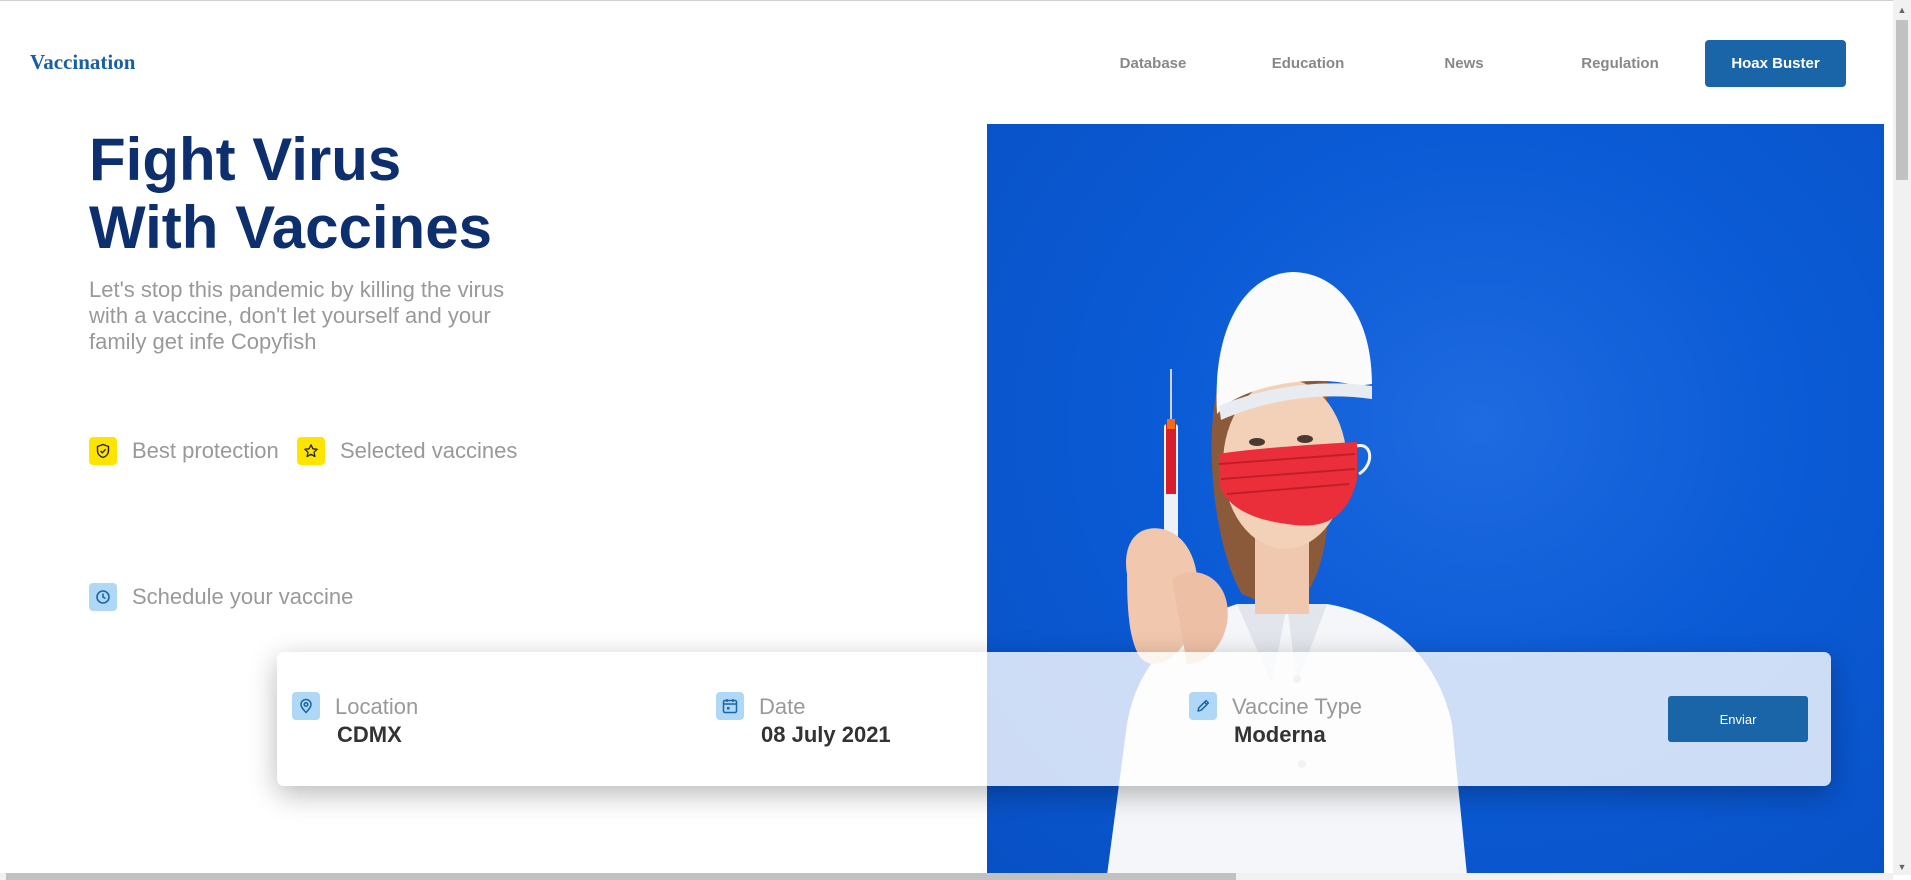  What do you see at coordinates (730, 706) in the screenshot?
I see `calendar-icon` at bounding box center [730, 706].